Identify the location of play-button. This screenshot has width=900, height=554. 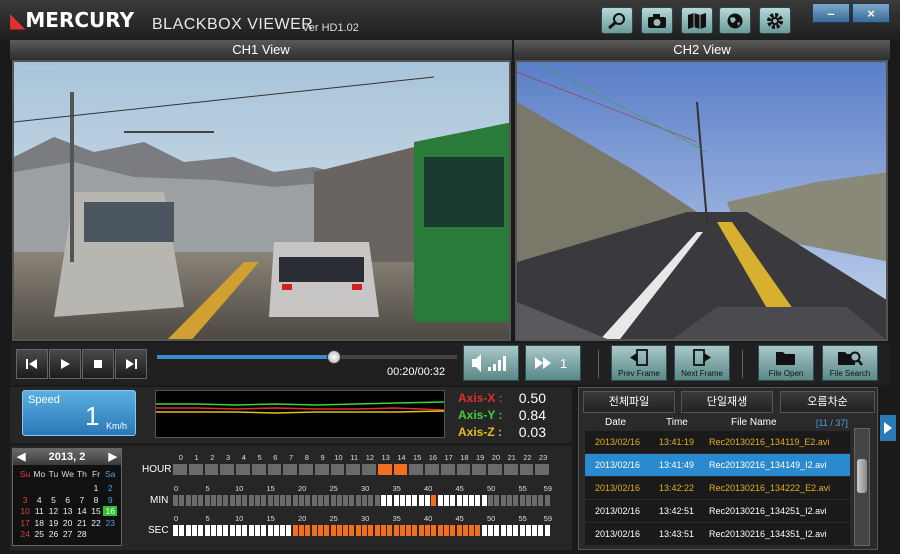
(65, 364).